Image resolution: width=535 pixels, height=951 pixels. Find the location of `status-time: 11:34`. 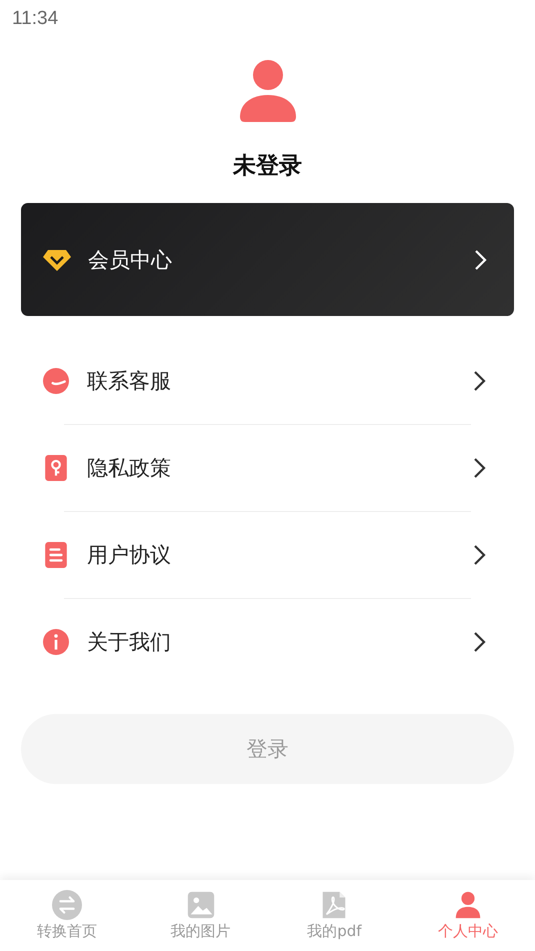

status-time: 11:34 is located at coordinates (35, 19).